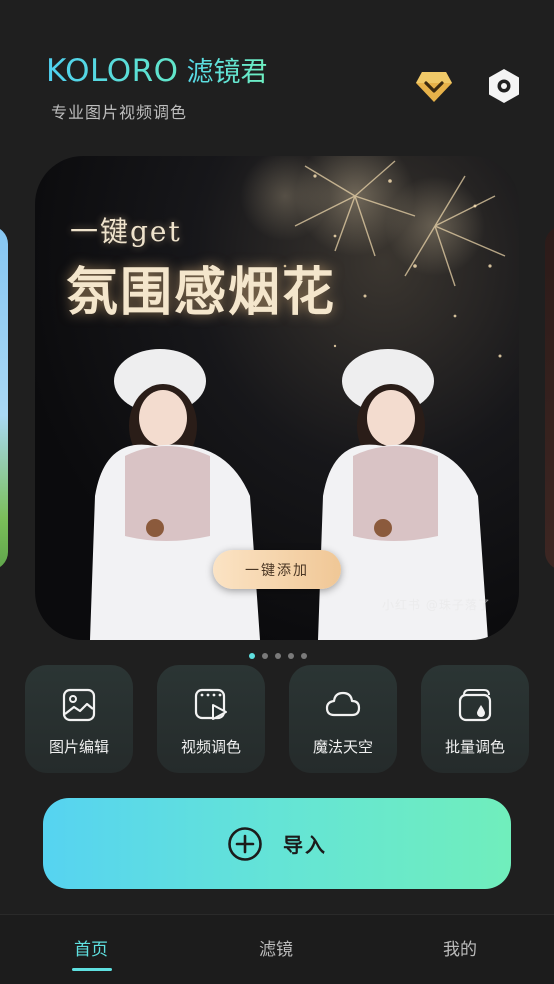  What do you see at coordinates (342, 747) in the screenshot?
I see `tool-label: 魔法天空` at bounding box center [342, 747].